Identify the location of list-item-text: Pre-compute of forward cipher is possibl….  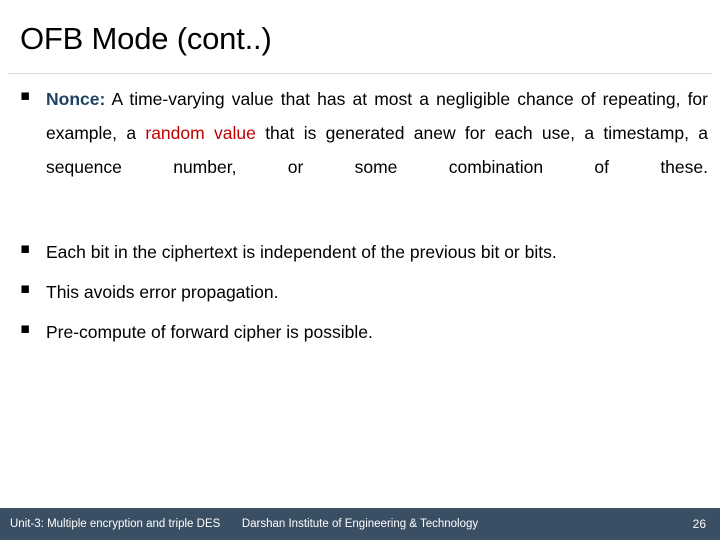
(209, 332).